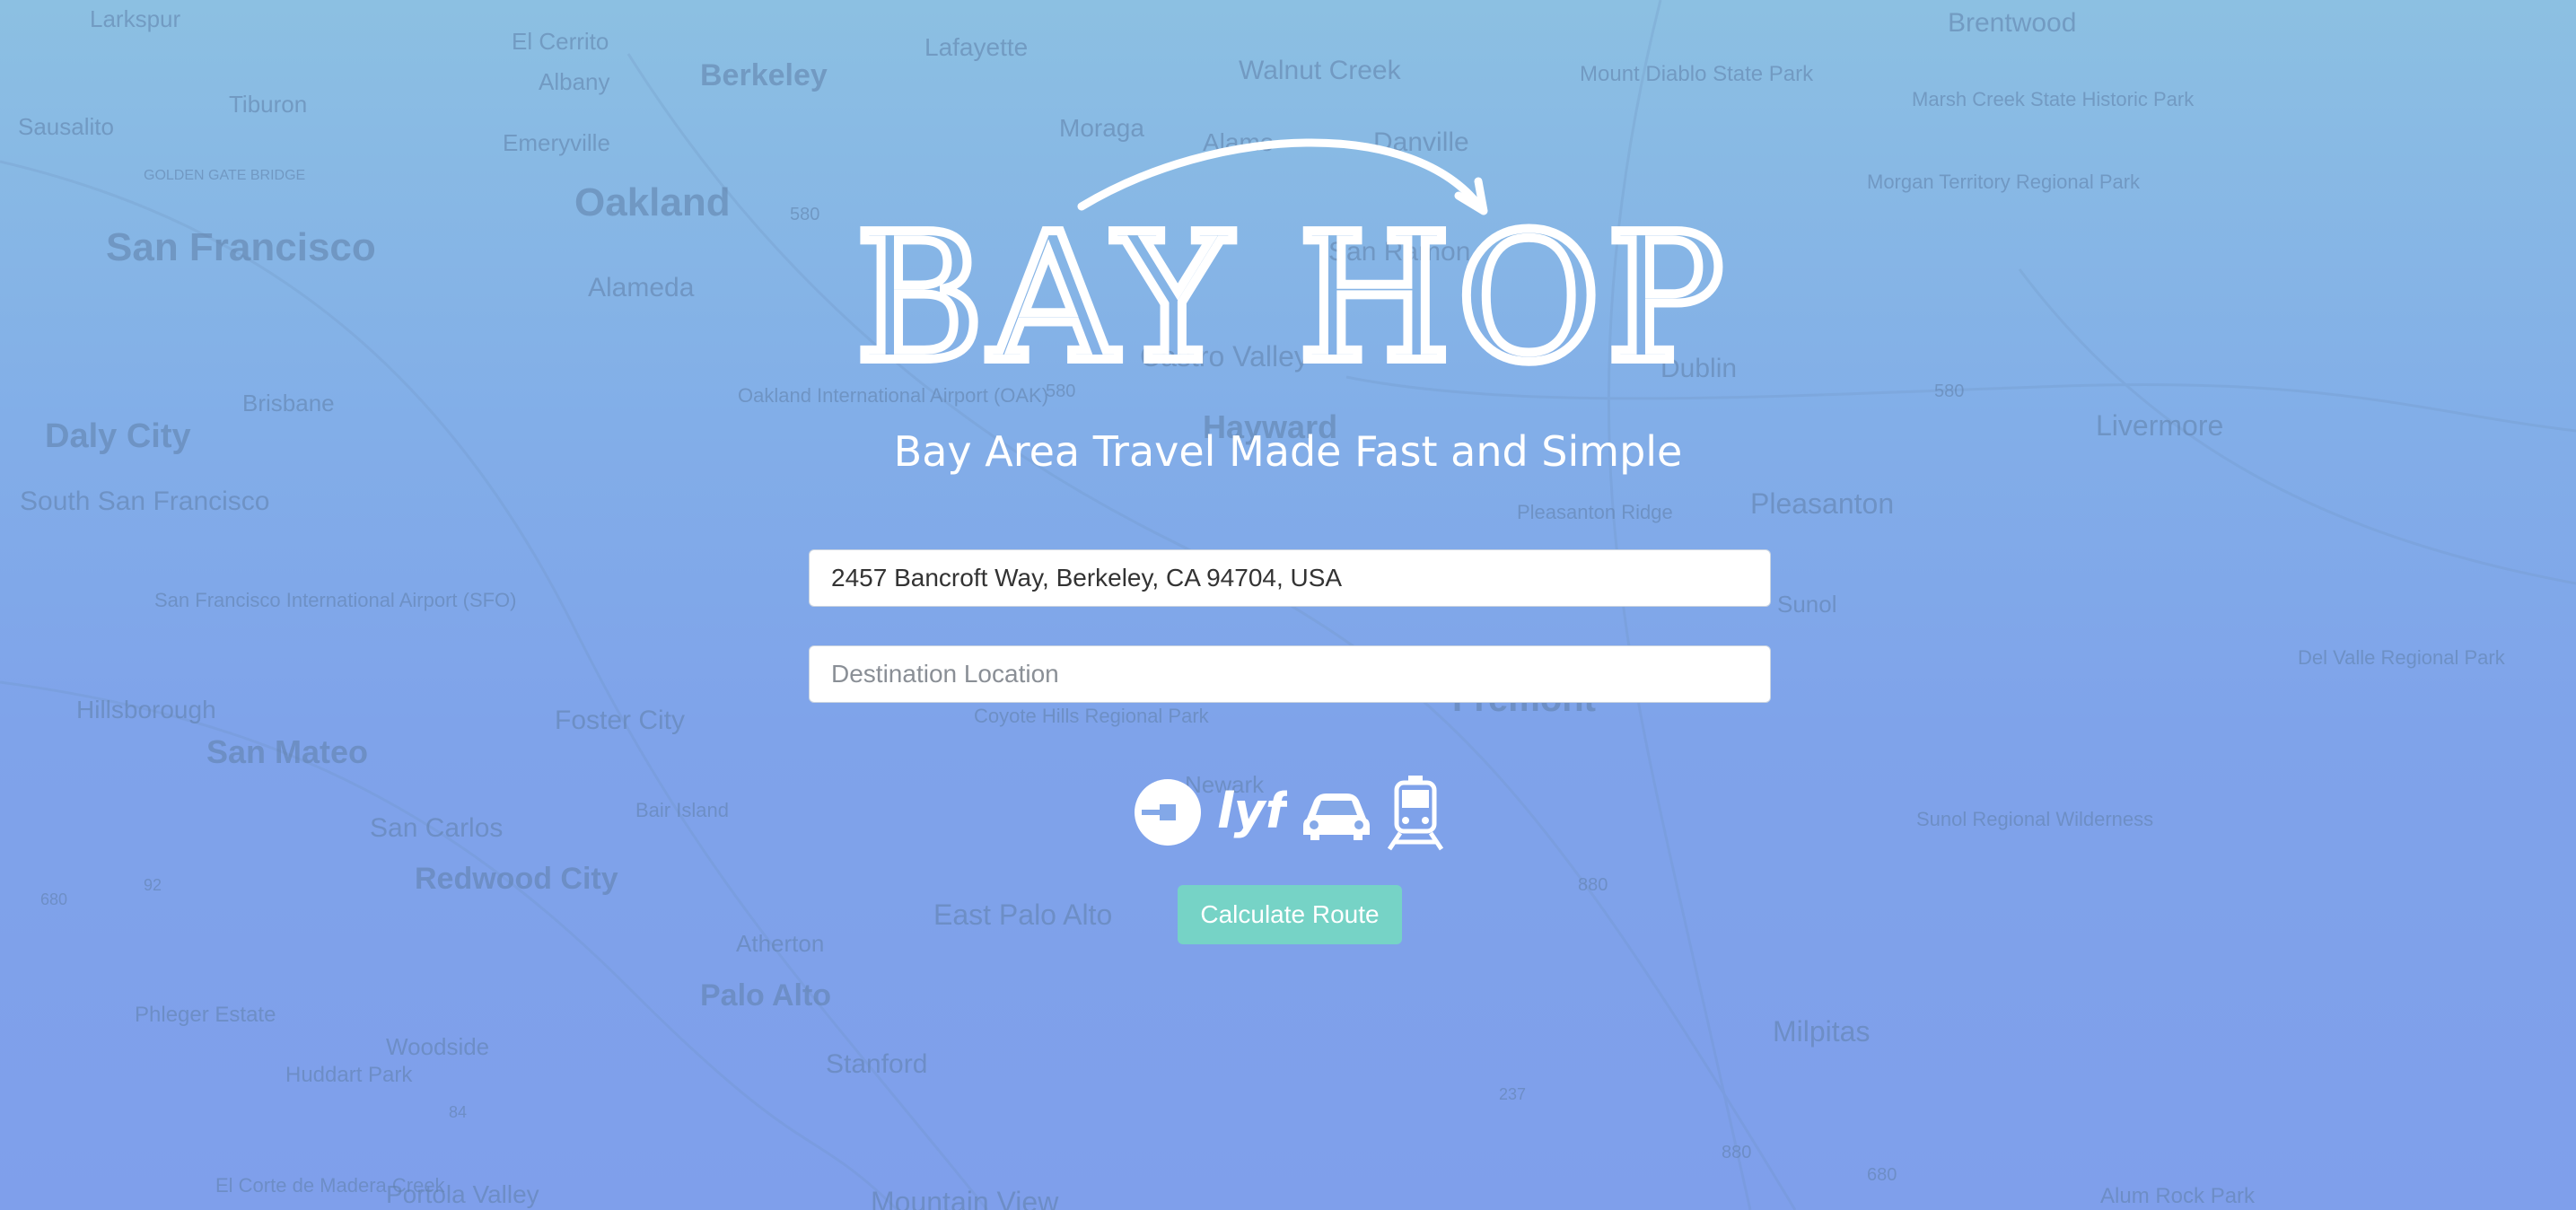 The image size is (2576, 1210). What do you see at coordinates (1807, 605) in the screenshot?
I see `map-label: Sunol` at bounding box center [1807, 605].